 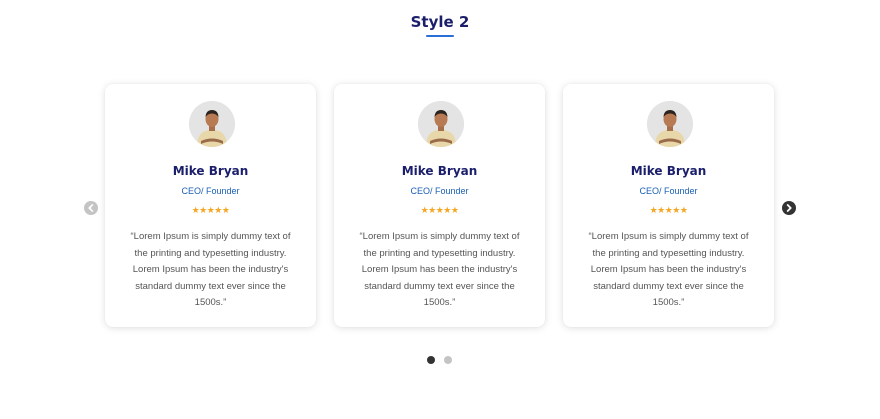 I want to click on carousel-prev-button, so click(x=91, y=208).